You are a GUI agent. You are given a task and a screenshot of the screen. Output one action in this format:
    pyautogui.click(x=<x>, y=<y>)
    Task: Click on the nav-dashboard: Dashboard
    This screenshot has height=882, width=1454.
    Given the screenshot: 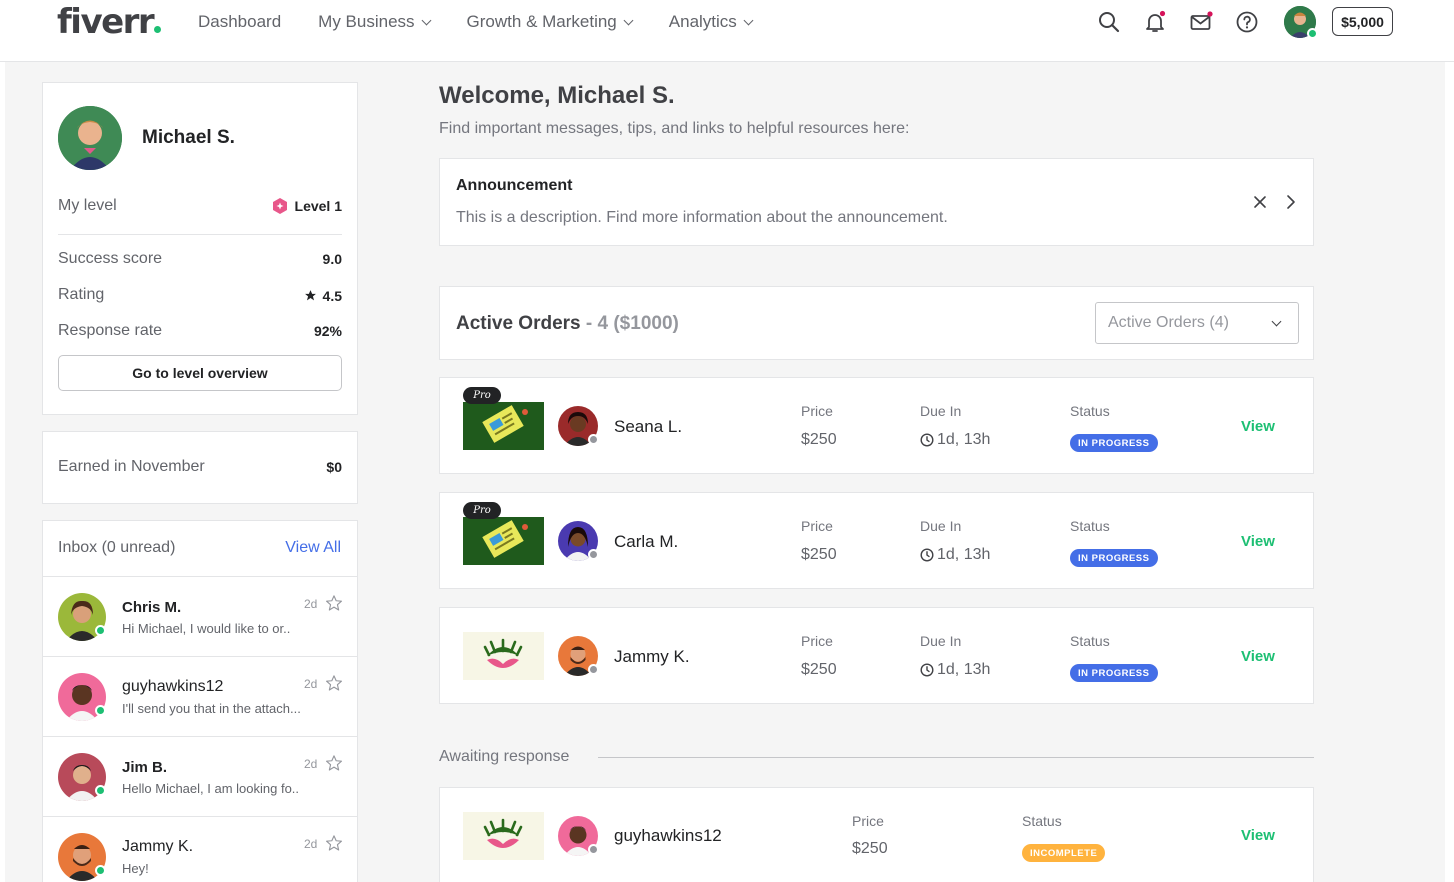 What is the action you would take?
    pyautogui.click(x=239, y=22)
    